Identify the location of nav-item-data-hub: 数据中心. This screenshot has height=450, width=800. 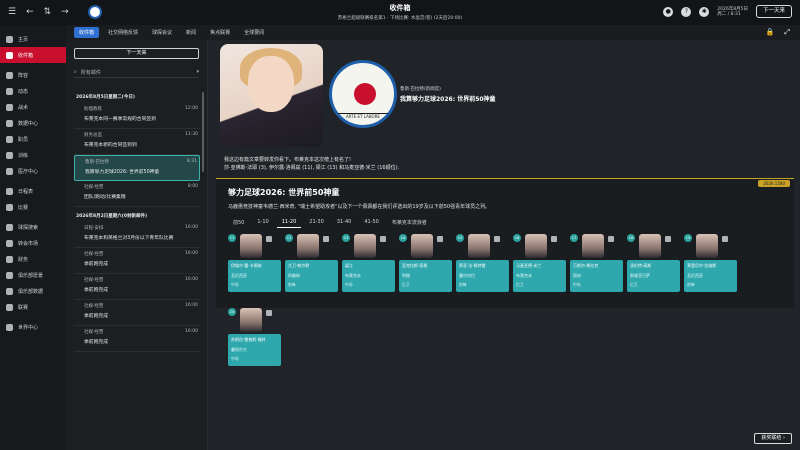
(33, 123).